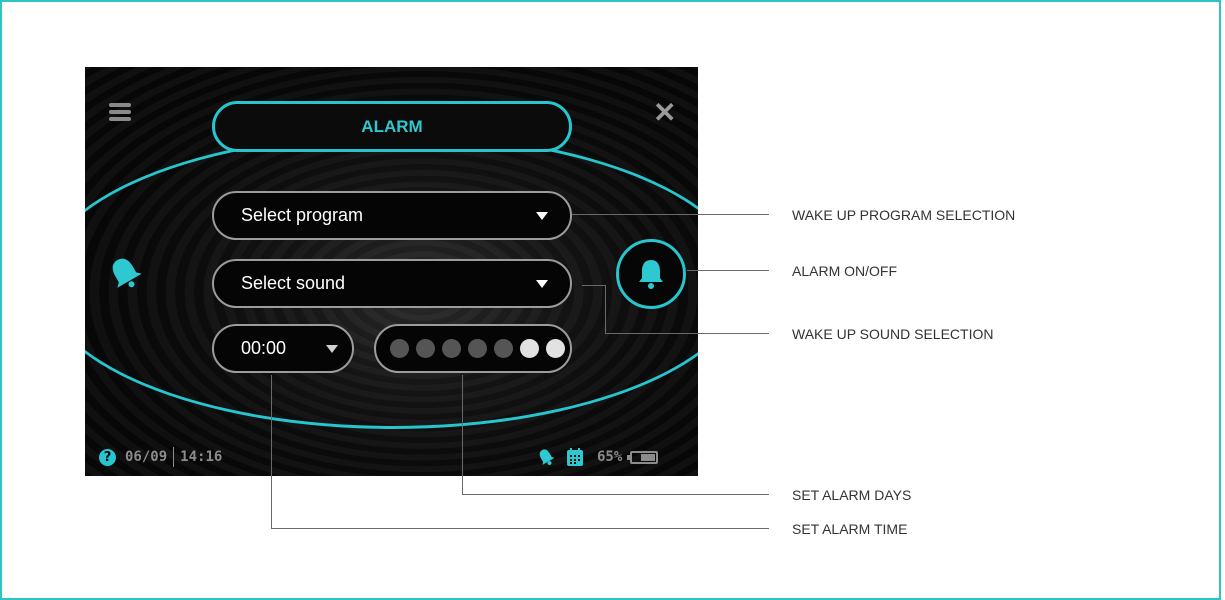 This screenshot has height=600, width=1225. I want to click on program-select: Select program, so click(392, 215).